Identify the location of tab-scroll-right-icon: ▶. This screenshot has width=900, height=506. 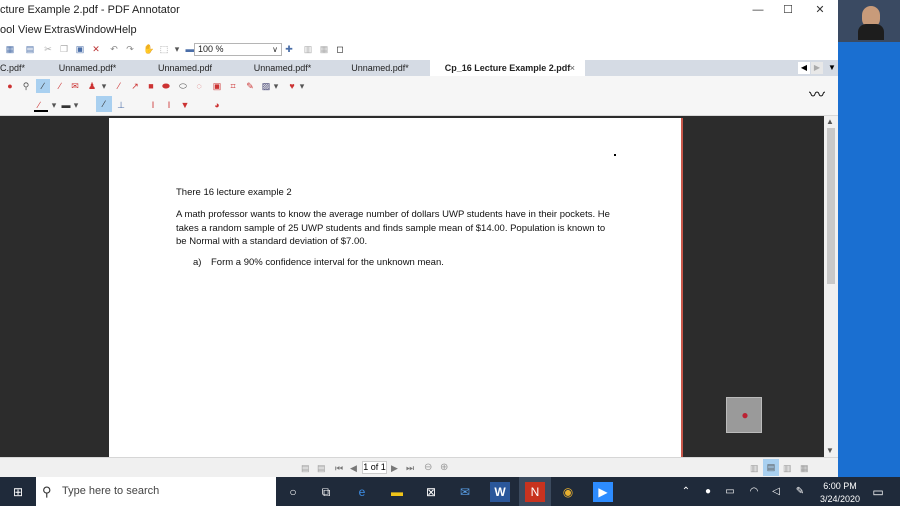
(817, 68).